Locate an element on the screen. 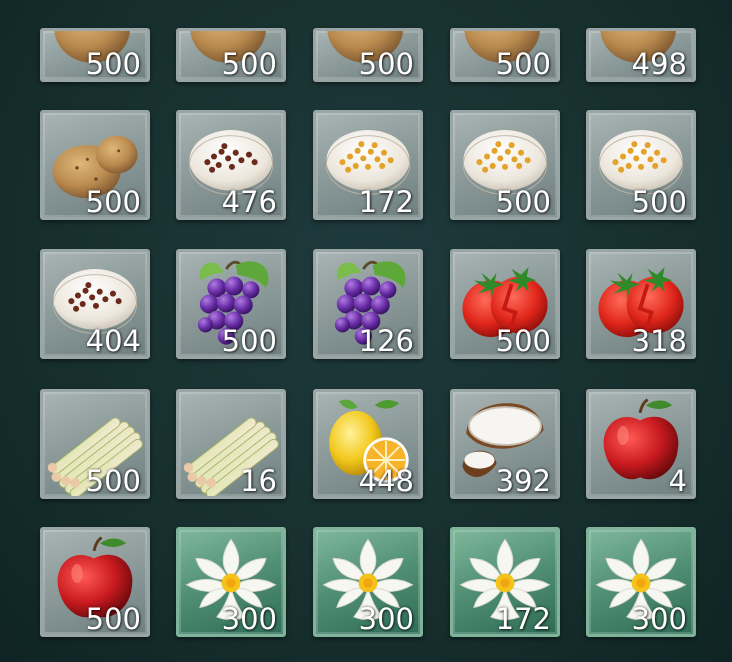  item-quantity: 404 is located at coordinates (113, 341).